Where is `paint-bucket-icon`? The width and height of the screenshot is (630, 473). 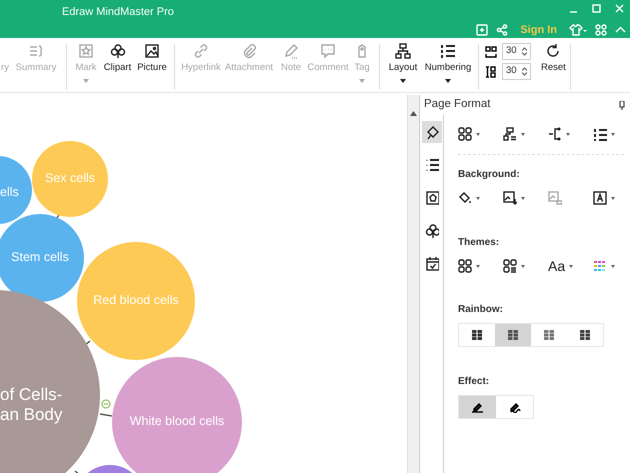 paint-bucket-icon is located at coordinates (465, 198).